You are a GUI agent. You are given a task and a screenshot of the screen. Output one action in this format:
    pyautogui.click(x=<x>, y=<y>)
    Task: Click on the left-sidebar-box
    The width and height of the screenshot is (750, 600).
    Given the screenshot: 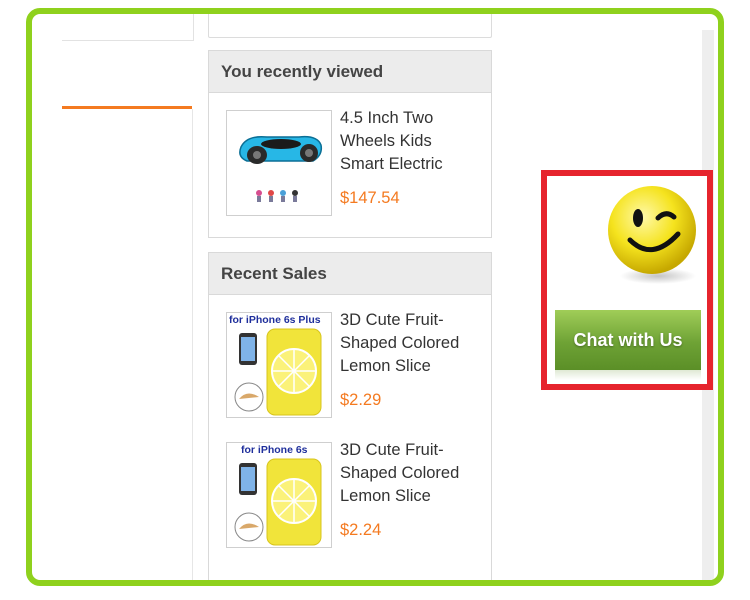 What is the action you would take?
    pyautogui.click(x=128, y=27)
    